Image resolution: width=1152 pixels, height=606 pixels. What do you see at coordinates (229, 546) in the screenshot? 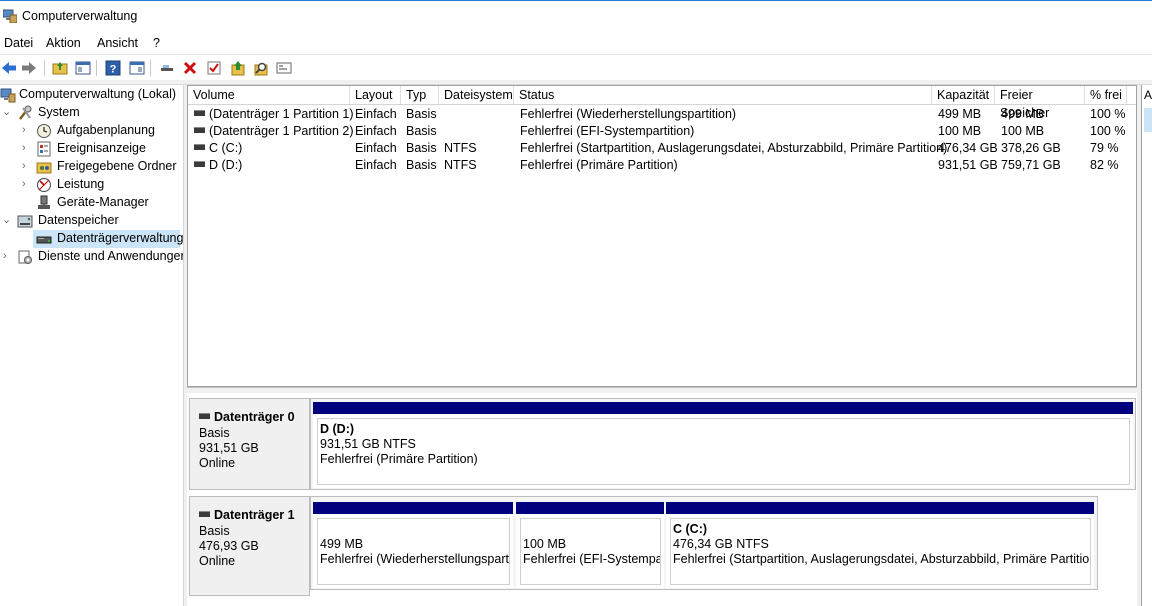
I see `disk-size: 476,93 GB` at bounding box center [229, 546].